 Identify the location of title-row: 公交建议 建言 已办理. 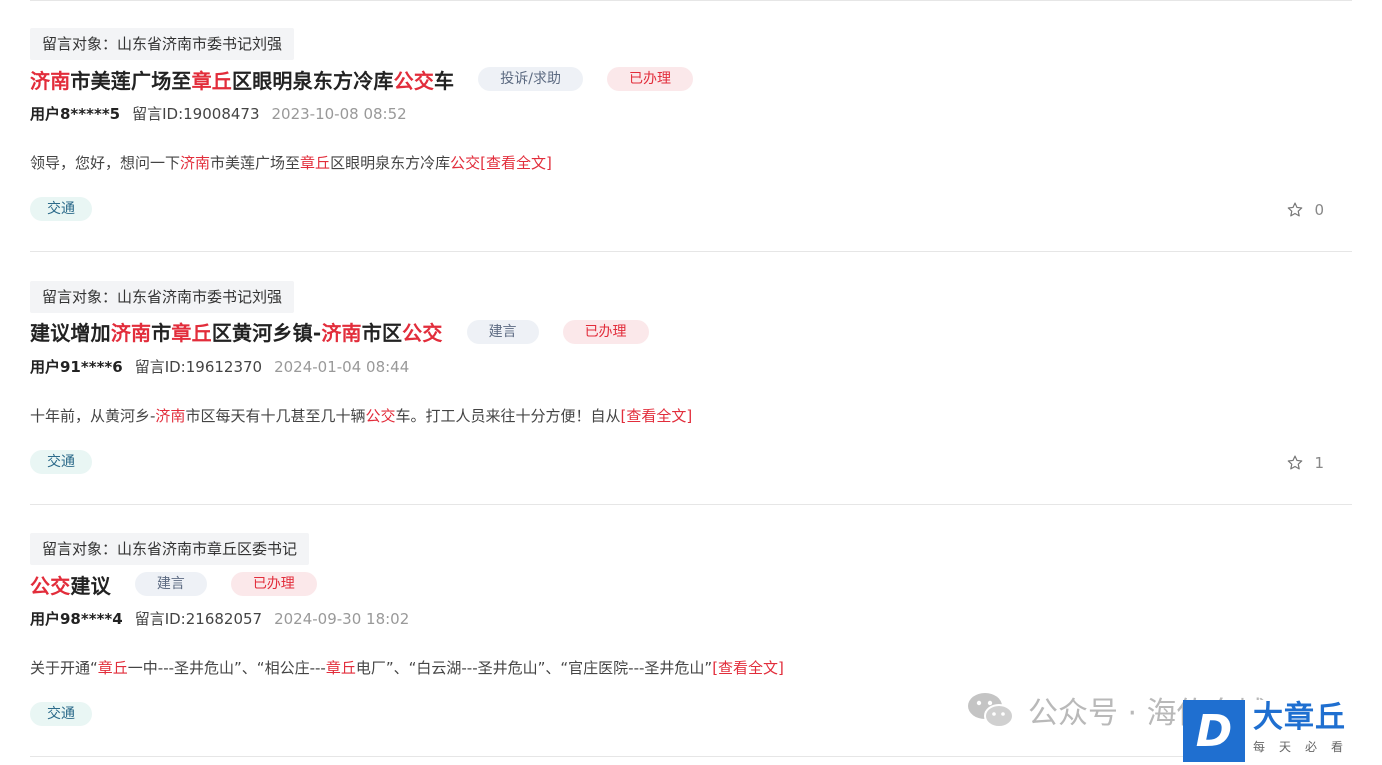
(173, 584).